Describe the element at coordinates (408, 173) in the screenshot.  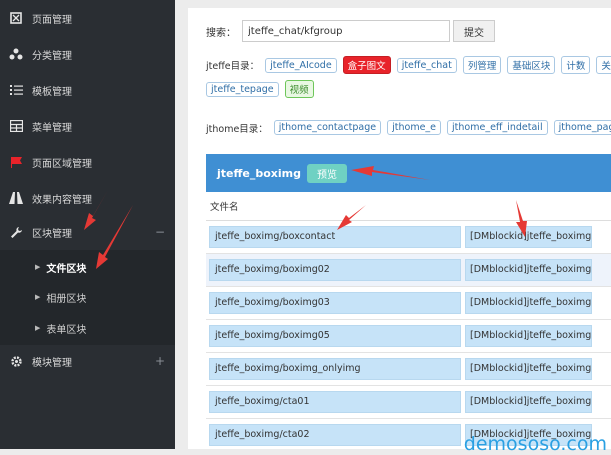
I see `block-panel-header: jteffe_boximg 预览` at that location.